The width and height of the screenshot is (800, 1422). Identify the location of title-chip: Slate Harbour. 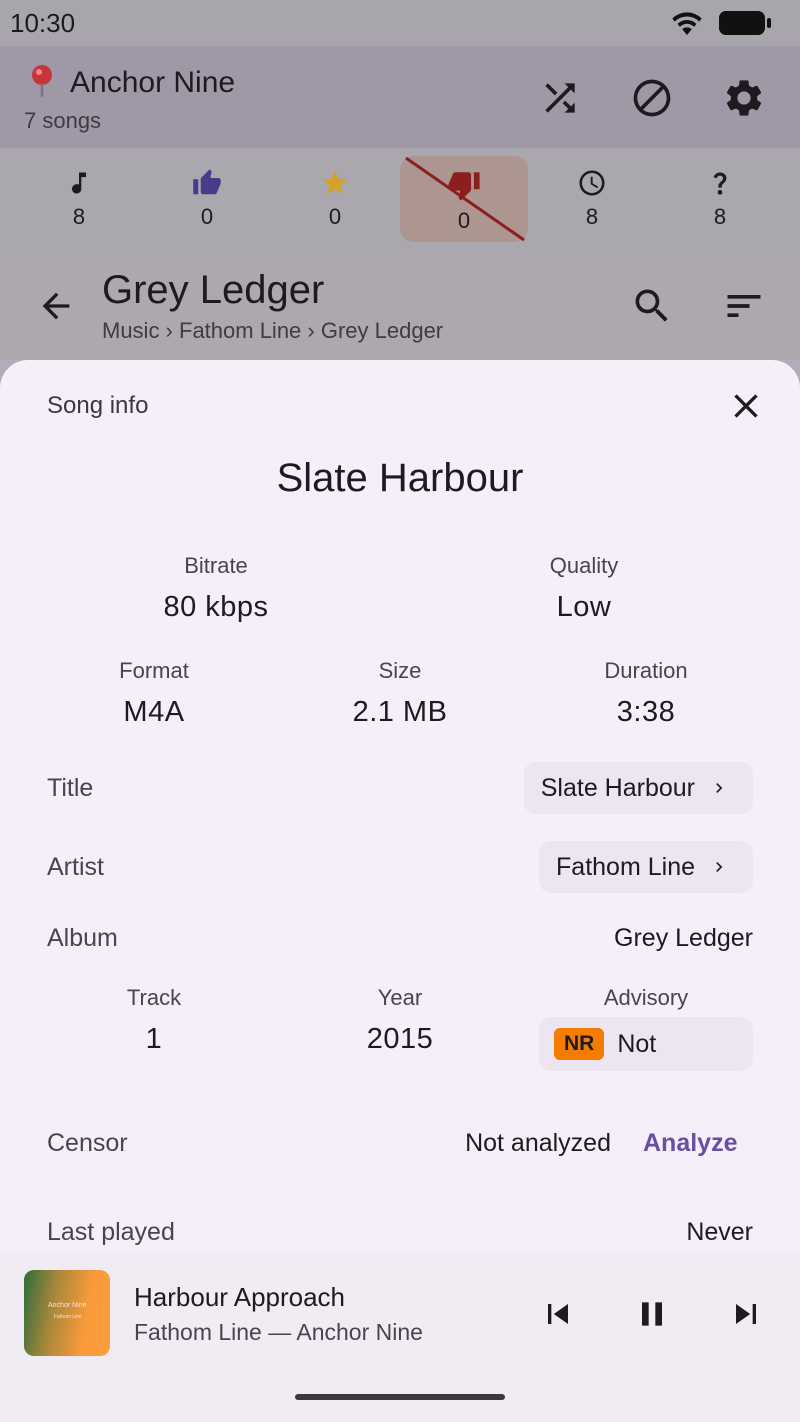
(638, 788).